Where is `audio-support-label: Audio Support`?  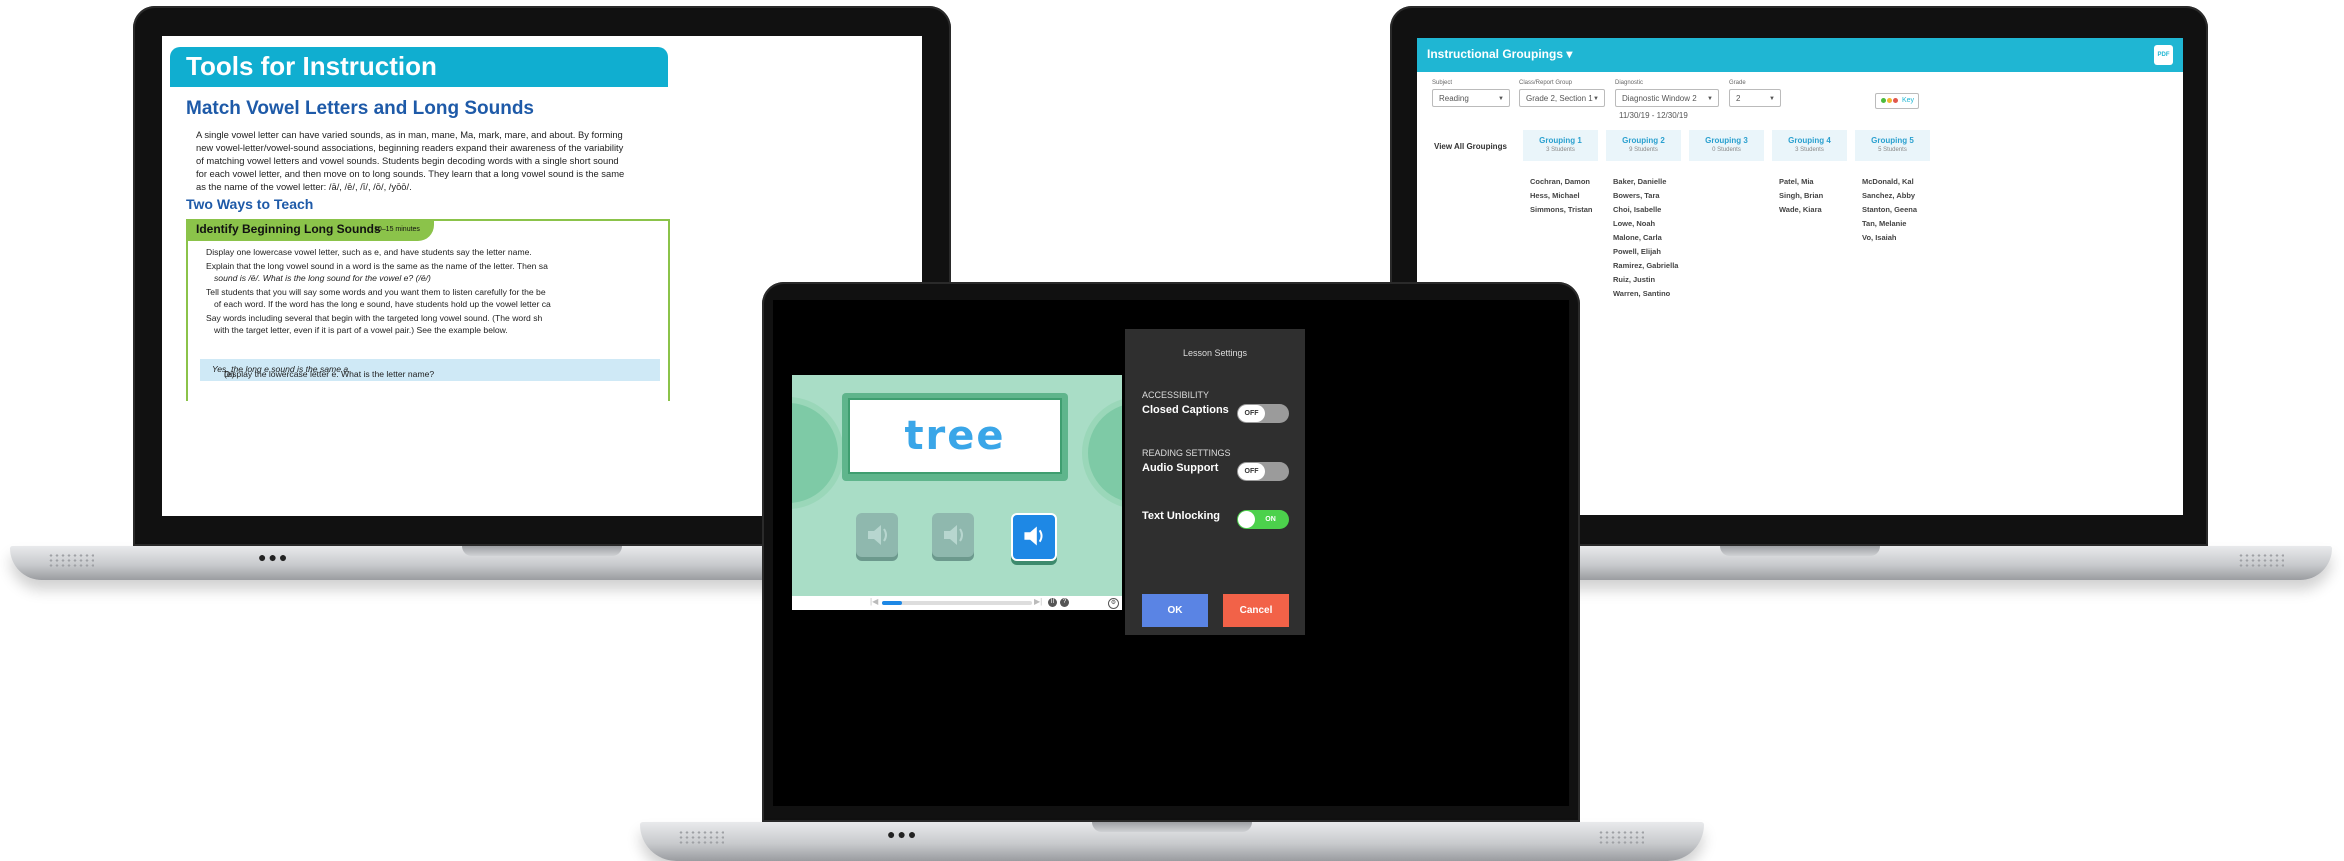 audio-support-label: Audio Support is located at coordinates (1180, 468).